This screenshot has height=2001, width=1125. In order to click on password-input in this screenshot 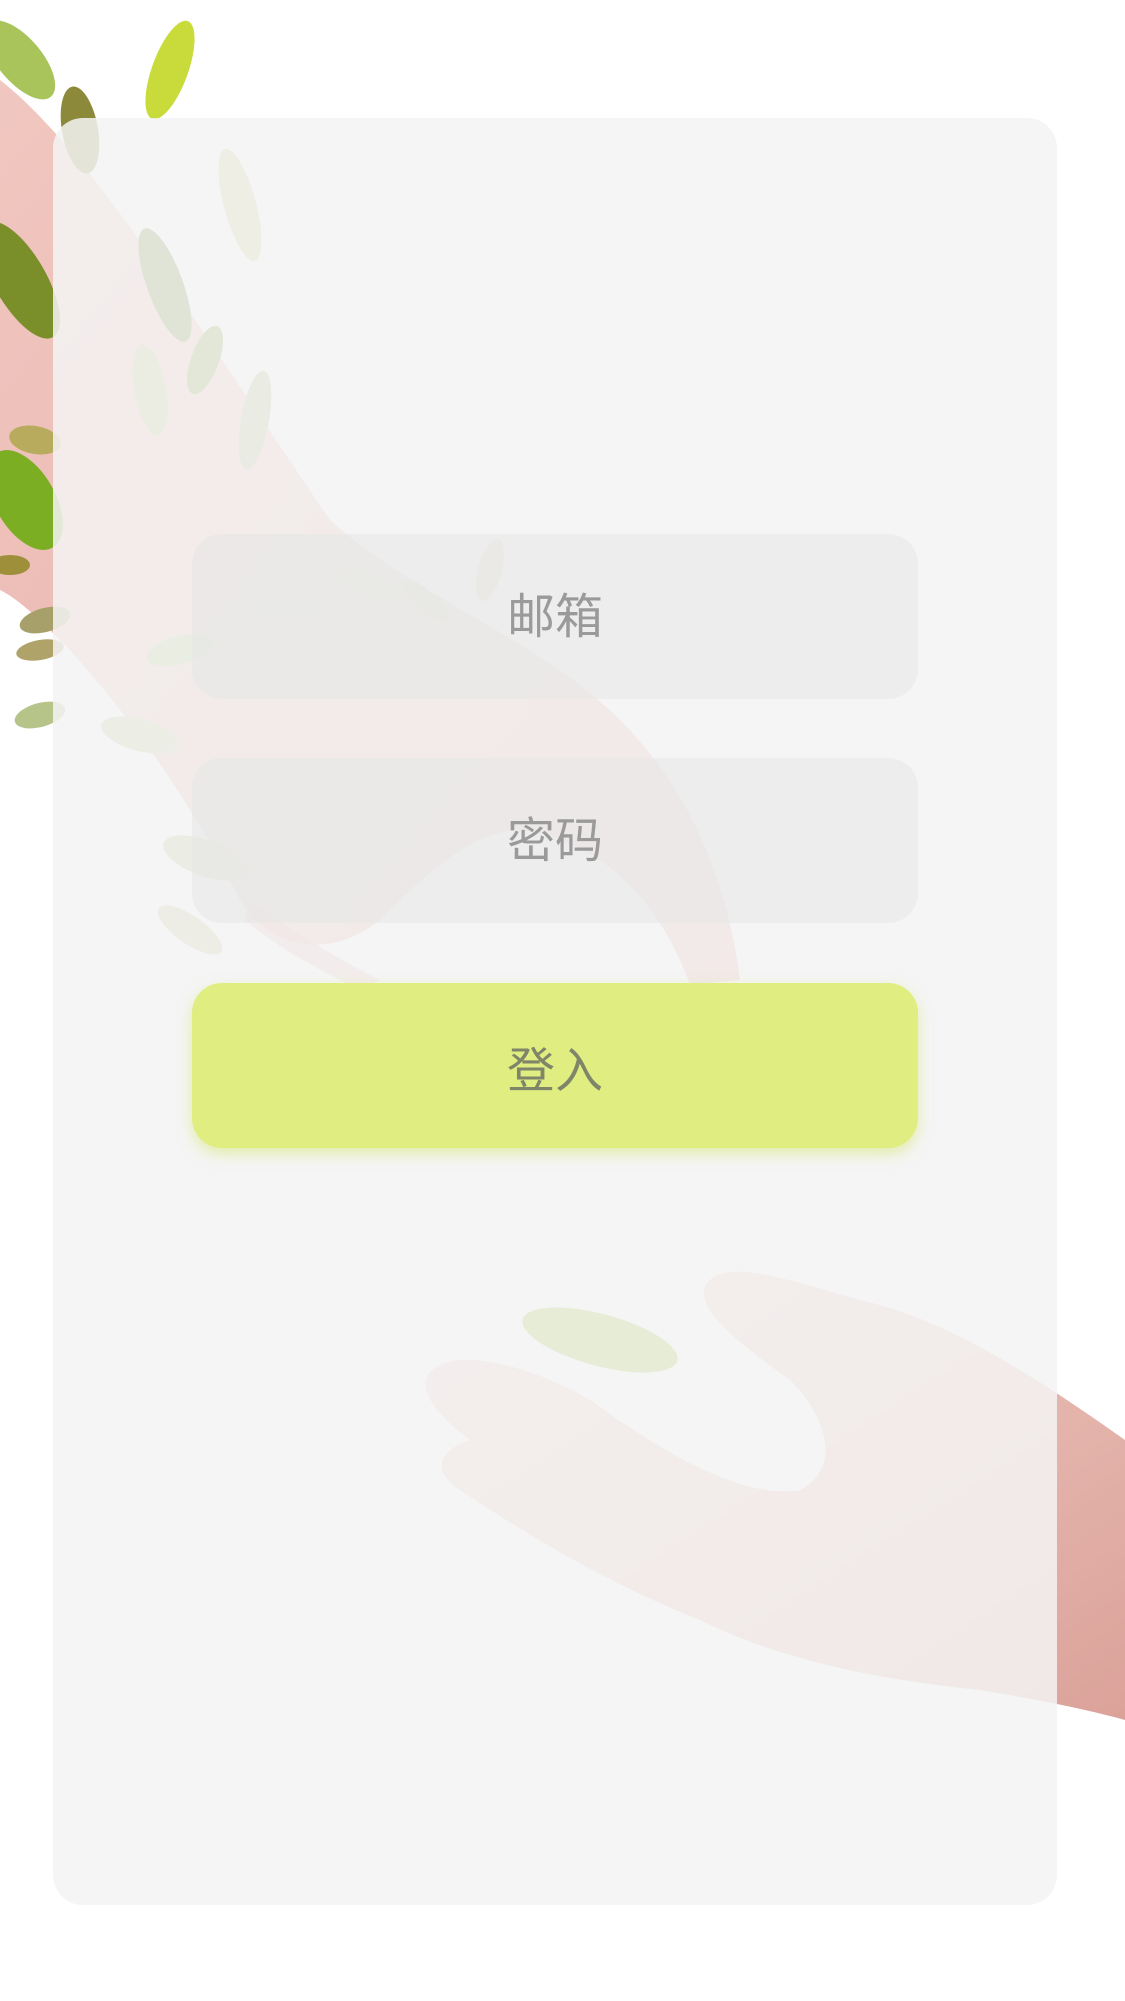, I will do `click(555, 840)`.